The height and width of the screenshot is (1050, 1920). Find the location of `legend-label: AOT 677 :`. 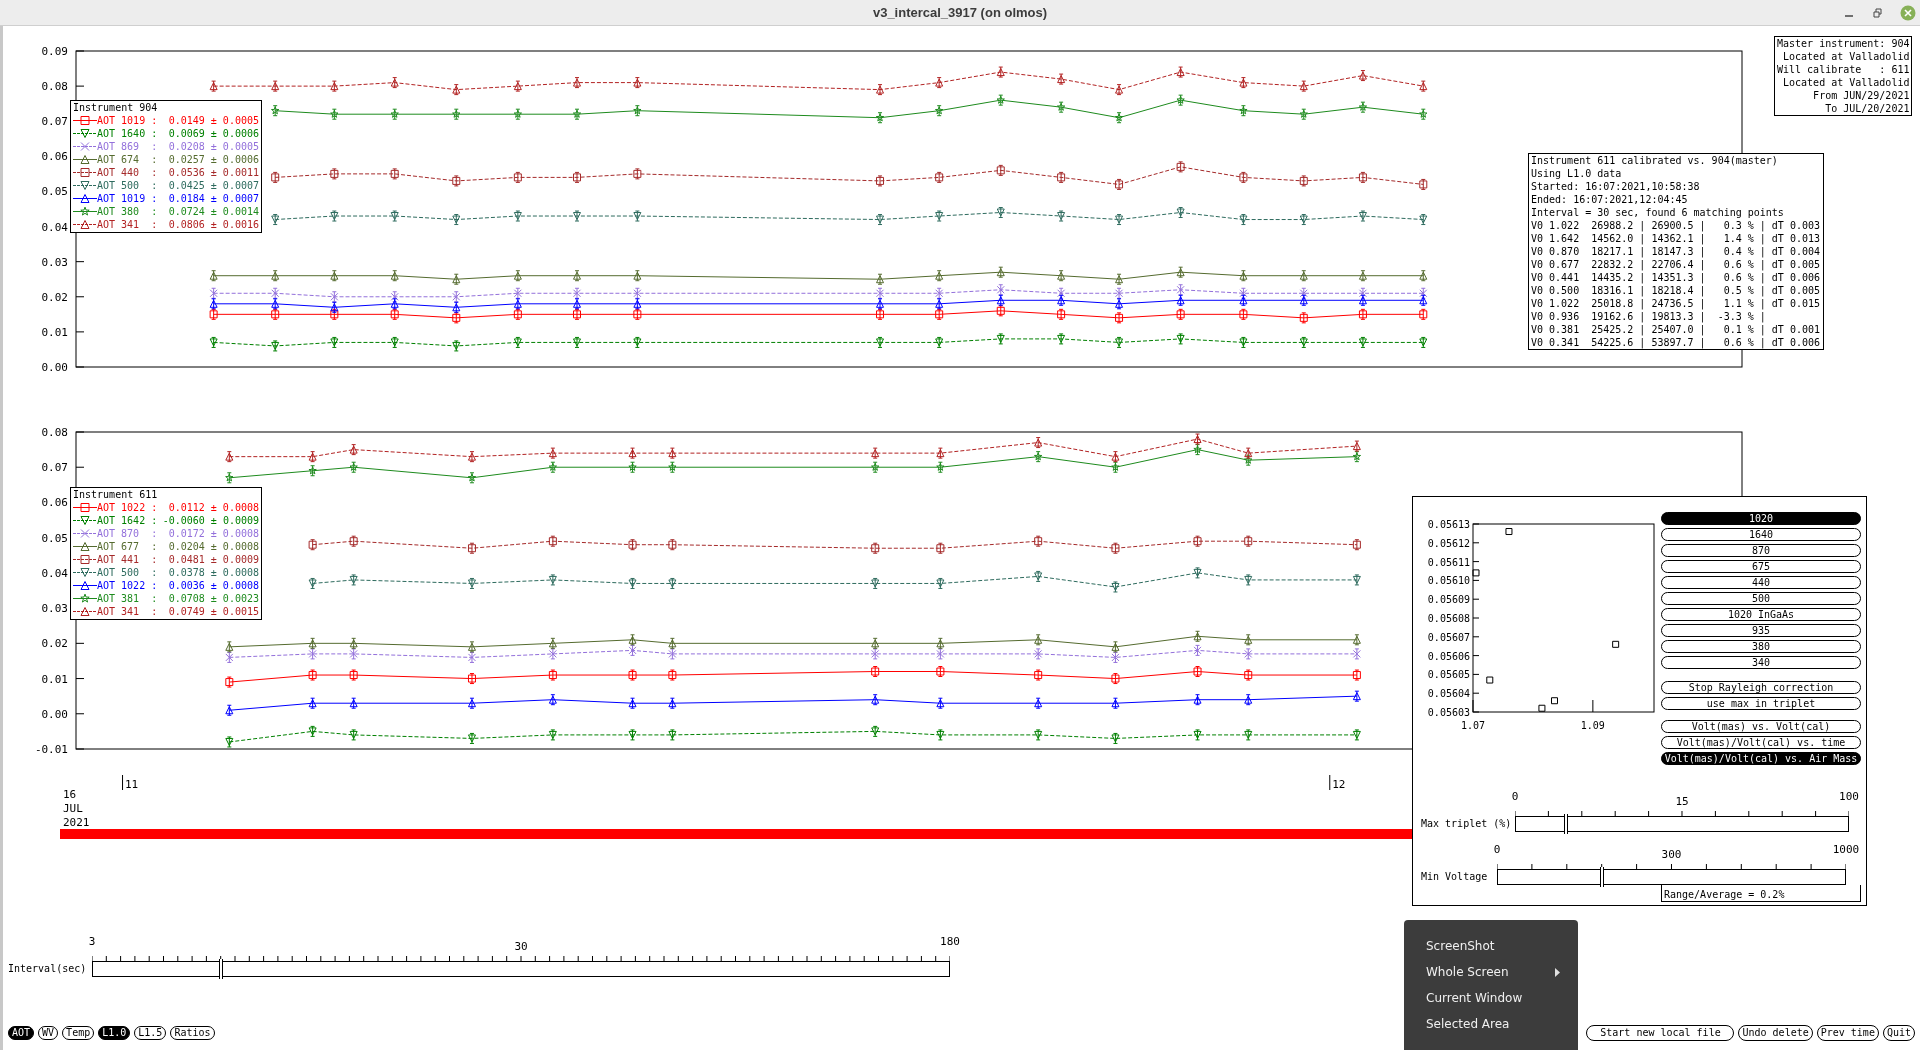

legend-label: AOT 677 : is located at coordinates (127, 546).